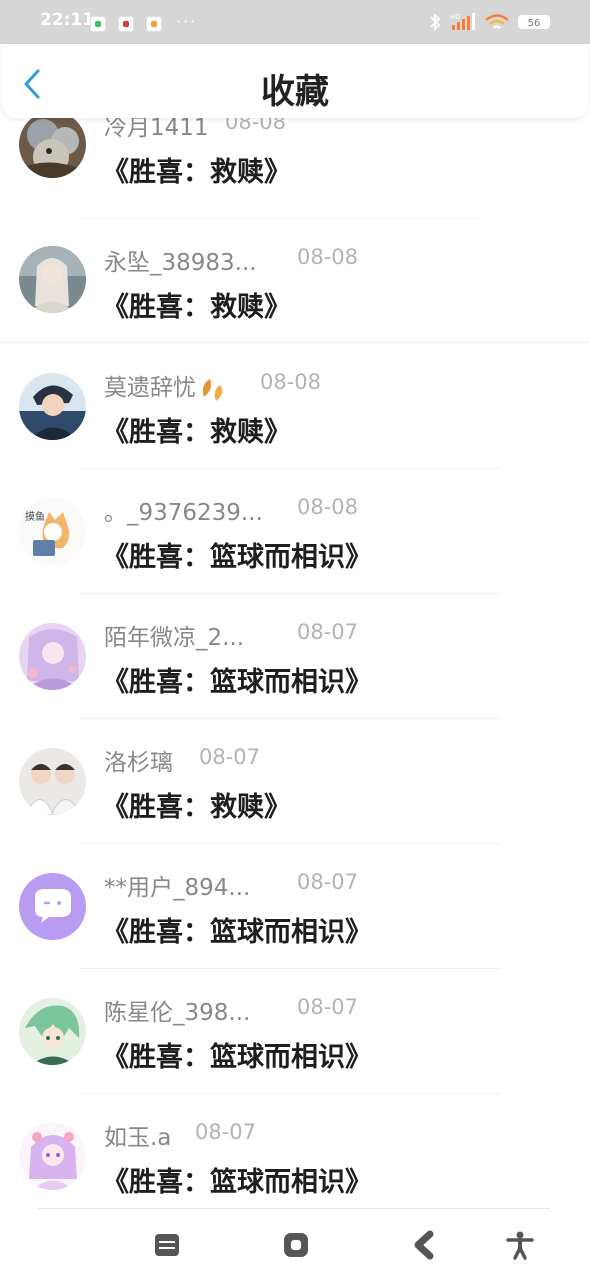 The width and height of the screenshot is (590, 1280). I want to click on list-item: 永坠_38983... 08-08 《胜喜：救赎》, so click(295, 295).